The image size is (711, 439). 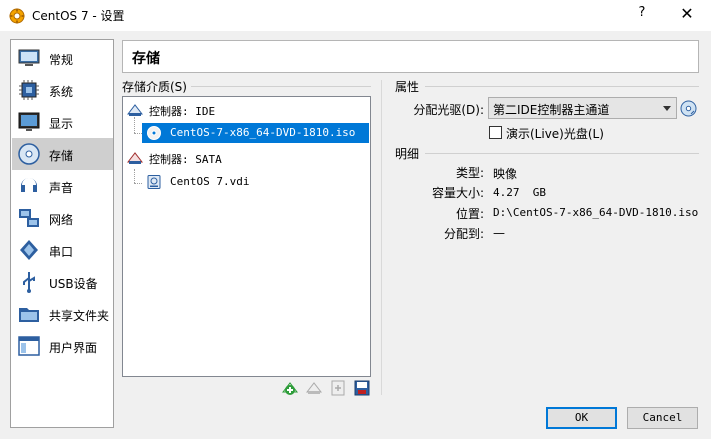 I want to click on ok-button: OK, so click(x=581, y=418).